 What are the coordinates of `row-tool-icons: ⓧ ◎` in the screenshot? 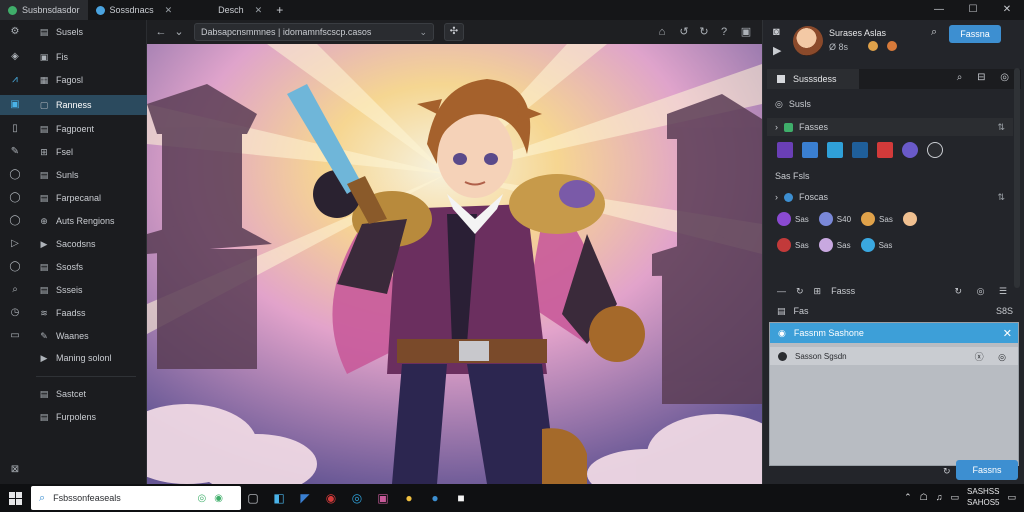 It's located at (993, 356).